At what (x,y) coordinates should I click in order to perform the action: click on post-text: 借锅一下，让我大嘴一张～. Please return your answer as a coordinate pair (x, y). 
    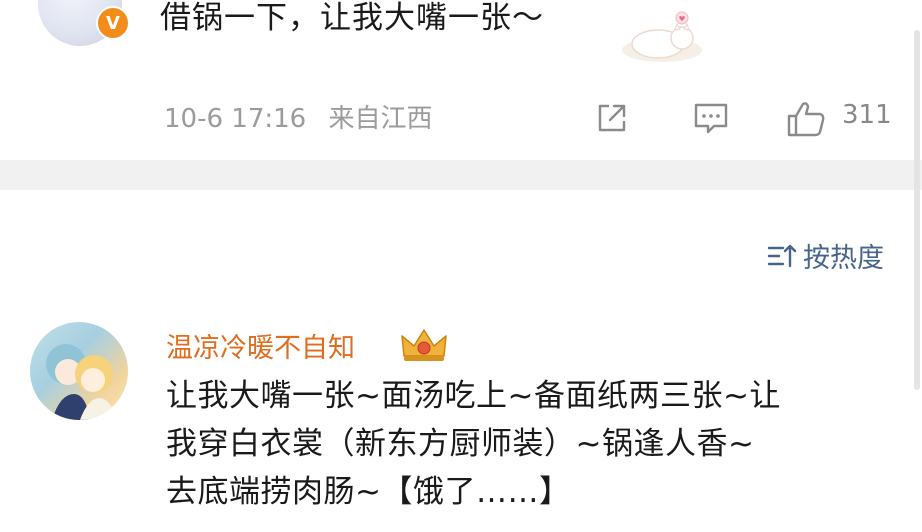
    Looking at the image, I should click on (352, 18).